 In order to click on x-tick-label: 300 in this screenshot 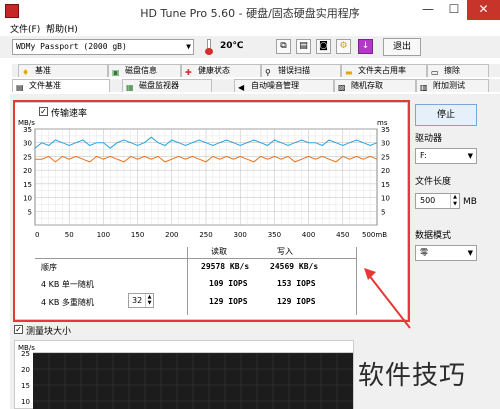, I will do `click(240, 235)`.